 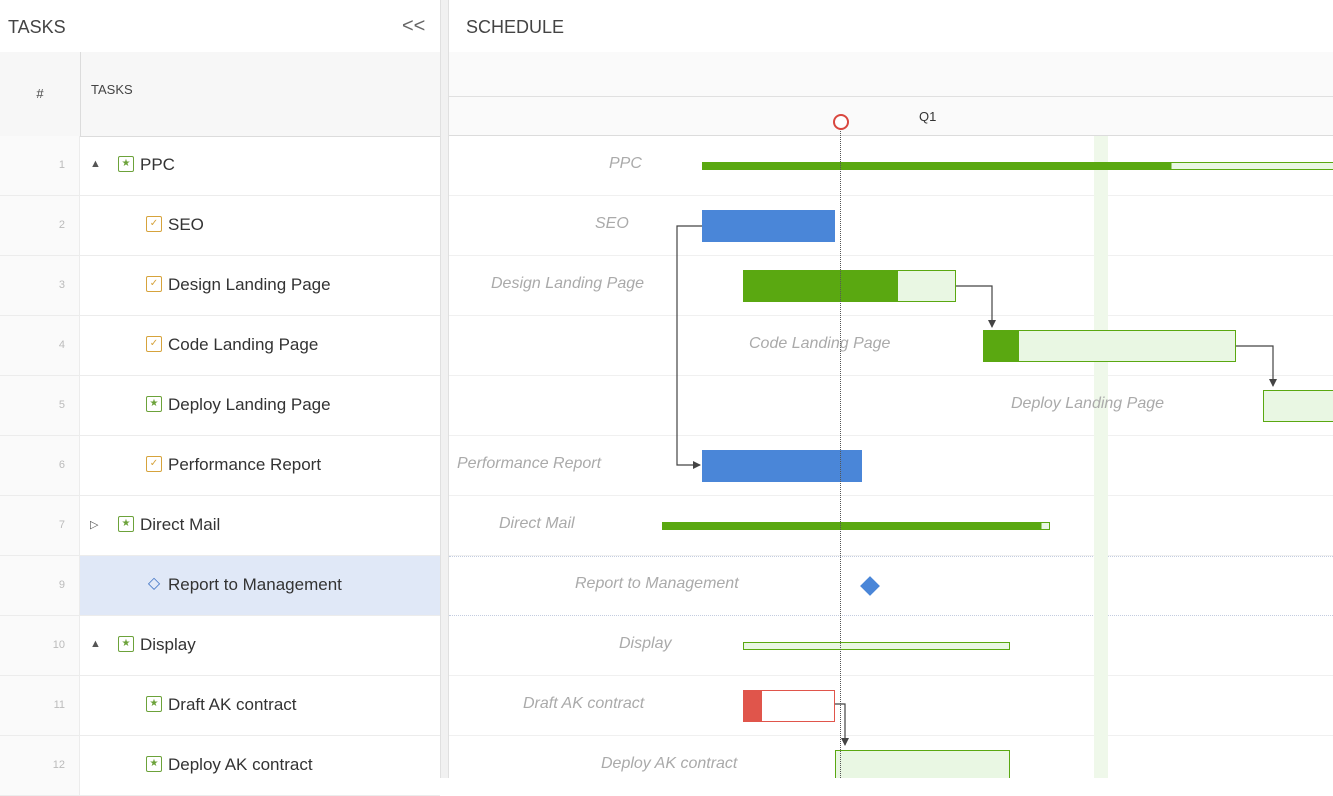 What do you see at coordinates (40, 94) in the screenshot?
I see `column-header-number: #` at bounding box center [40, 94].